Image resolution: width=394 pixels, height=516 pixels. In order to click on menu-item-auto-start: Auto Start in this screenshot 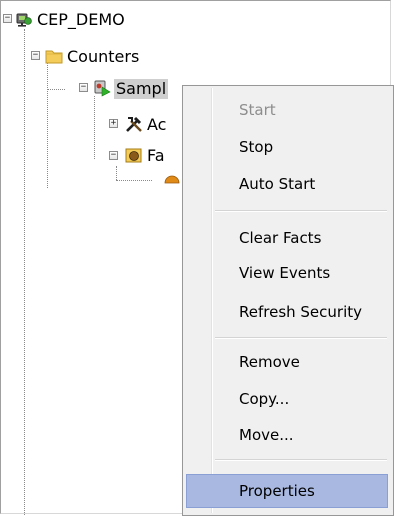, I will do `click(287, 184)`.